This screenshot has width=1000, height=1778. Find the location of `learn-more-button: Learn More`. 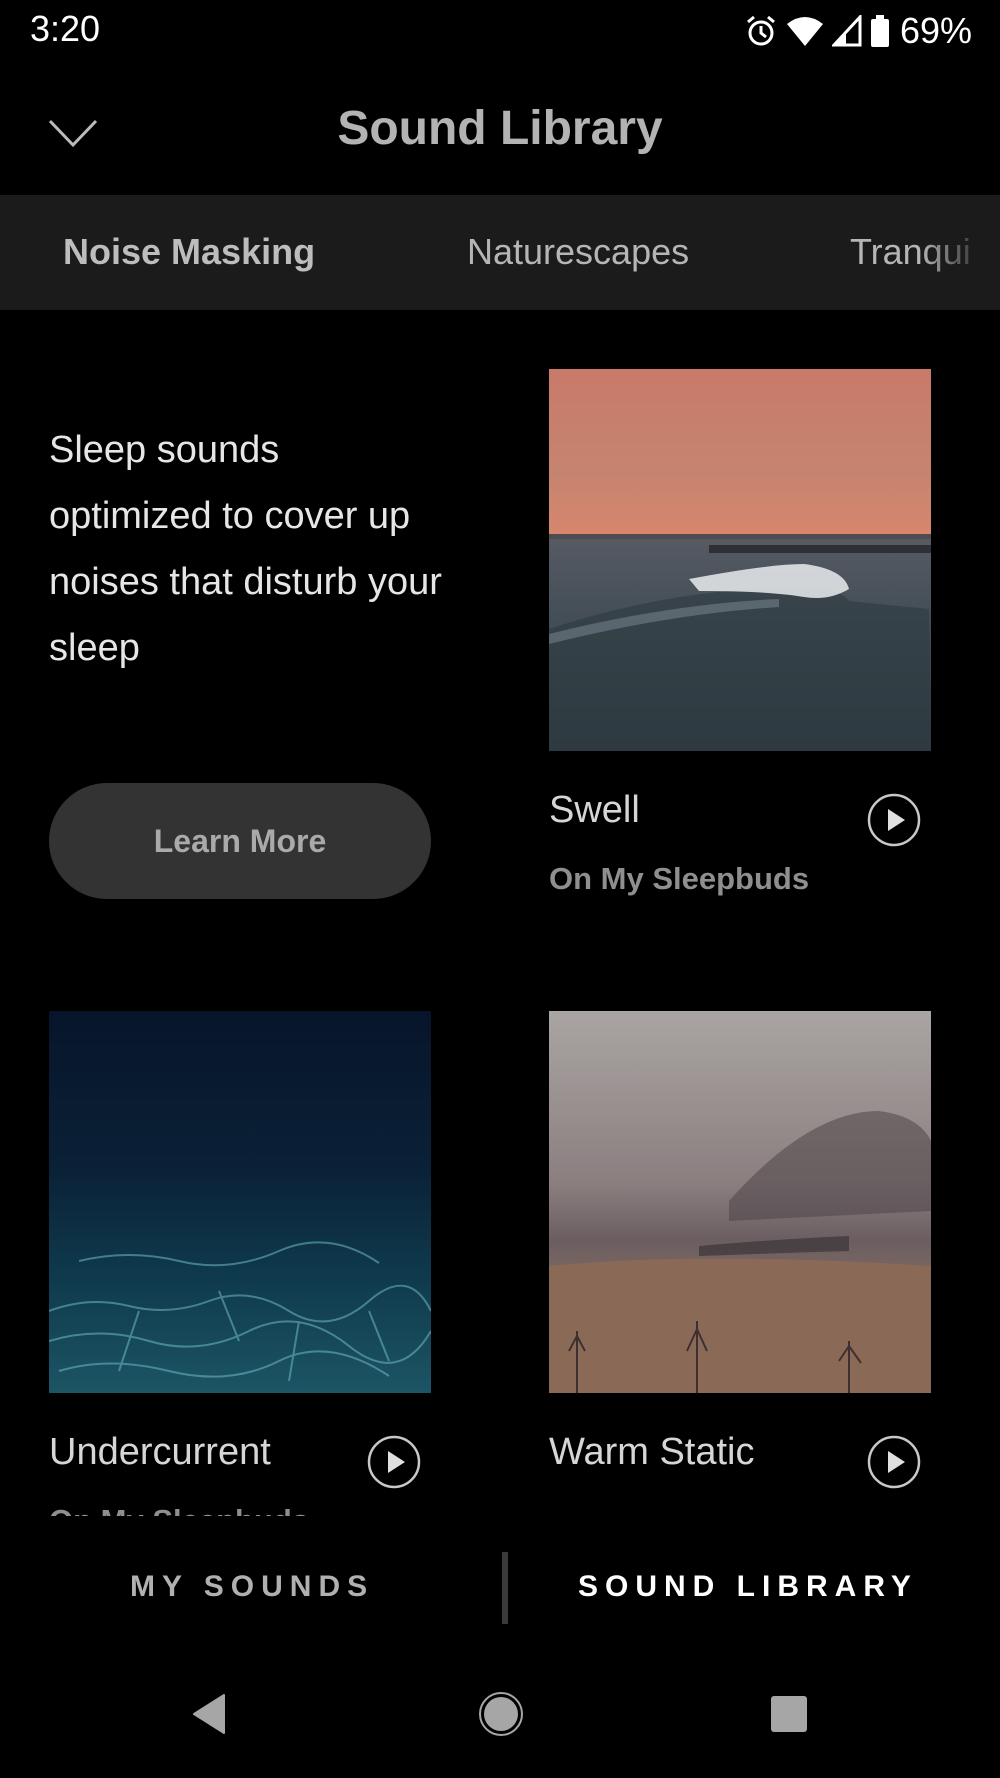

learn-more-button: Learn More is located at coordinates (240, 841).